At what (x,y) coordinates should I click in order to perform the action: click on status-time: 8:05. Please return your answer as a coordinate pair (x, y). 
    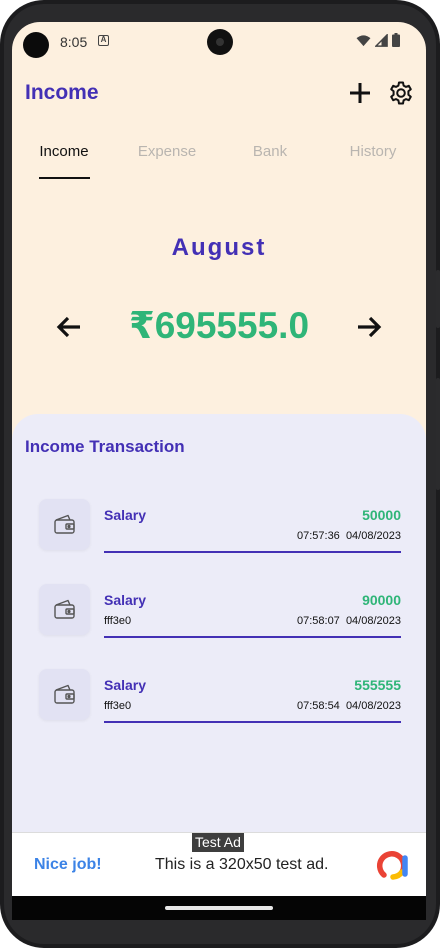
    Looking at the image, I should click on (74, 42).